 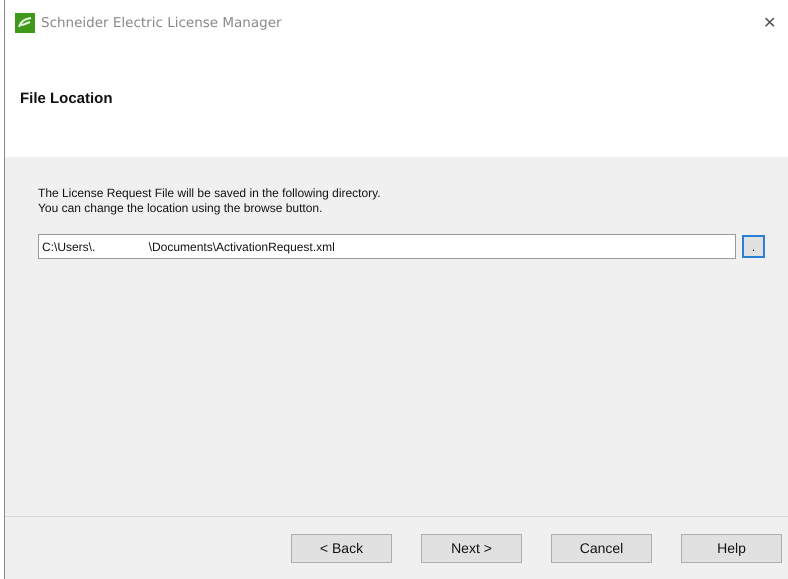 What do you see at coordinates (341, 548) in the screenshot?
I see `dialog-button: < Back` at bounding box center [341, 548].